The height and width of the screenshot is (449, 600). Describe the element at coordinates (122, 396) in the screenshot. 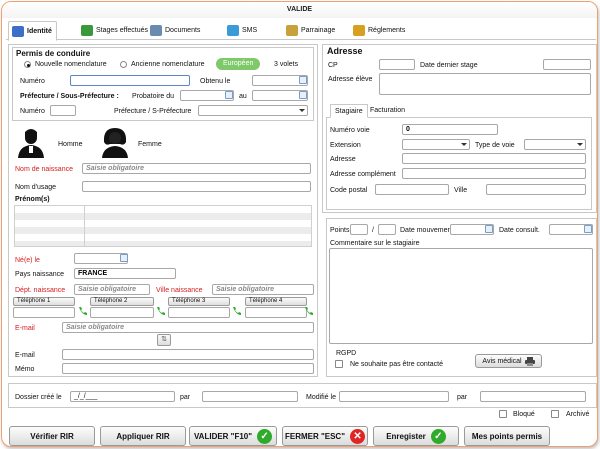

I see `dossier-cree-input: _/_/___` at that location.